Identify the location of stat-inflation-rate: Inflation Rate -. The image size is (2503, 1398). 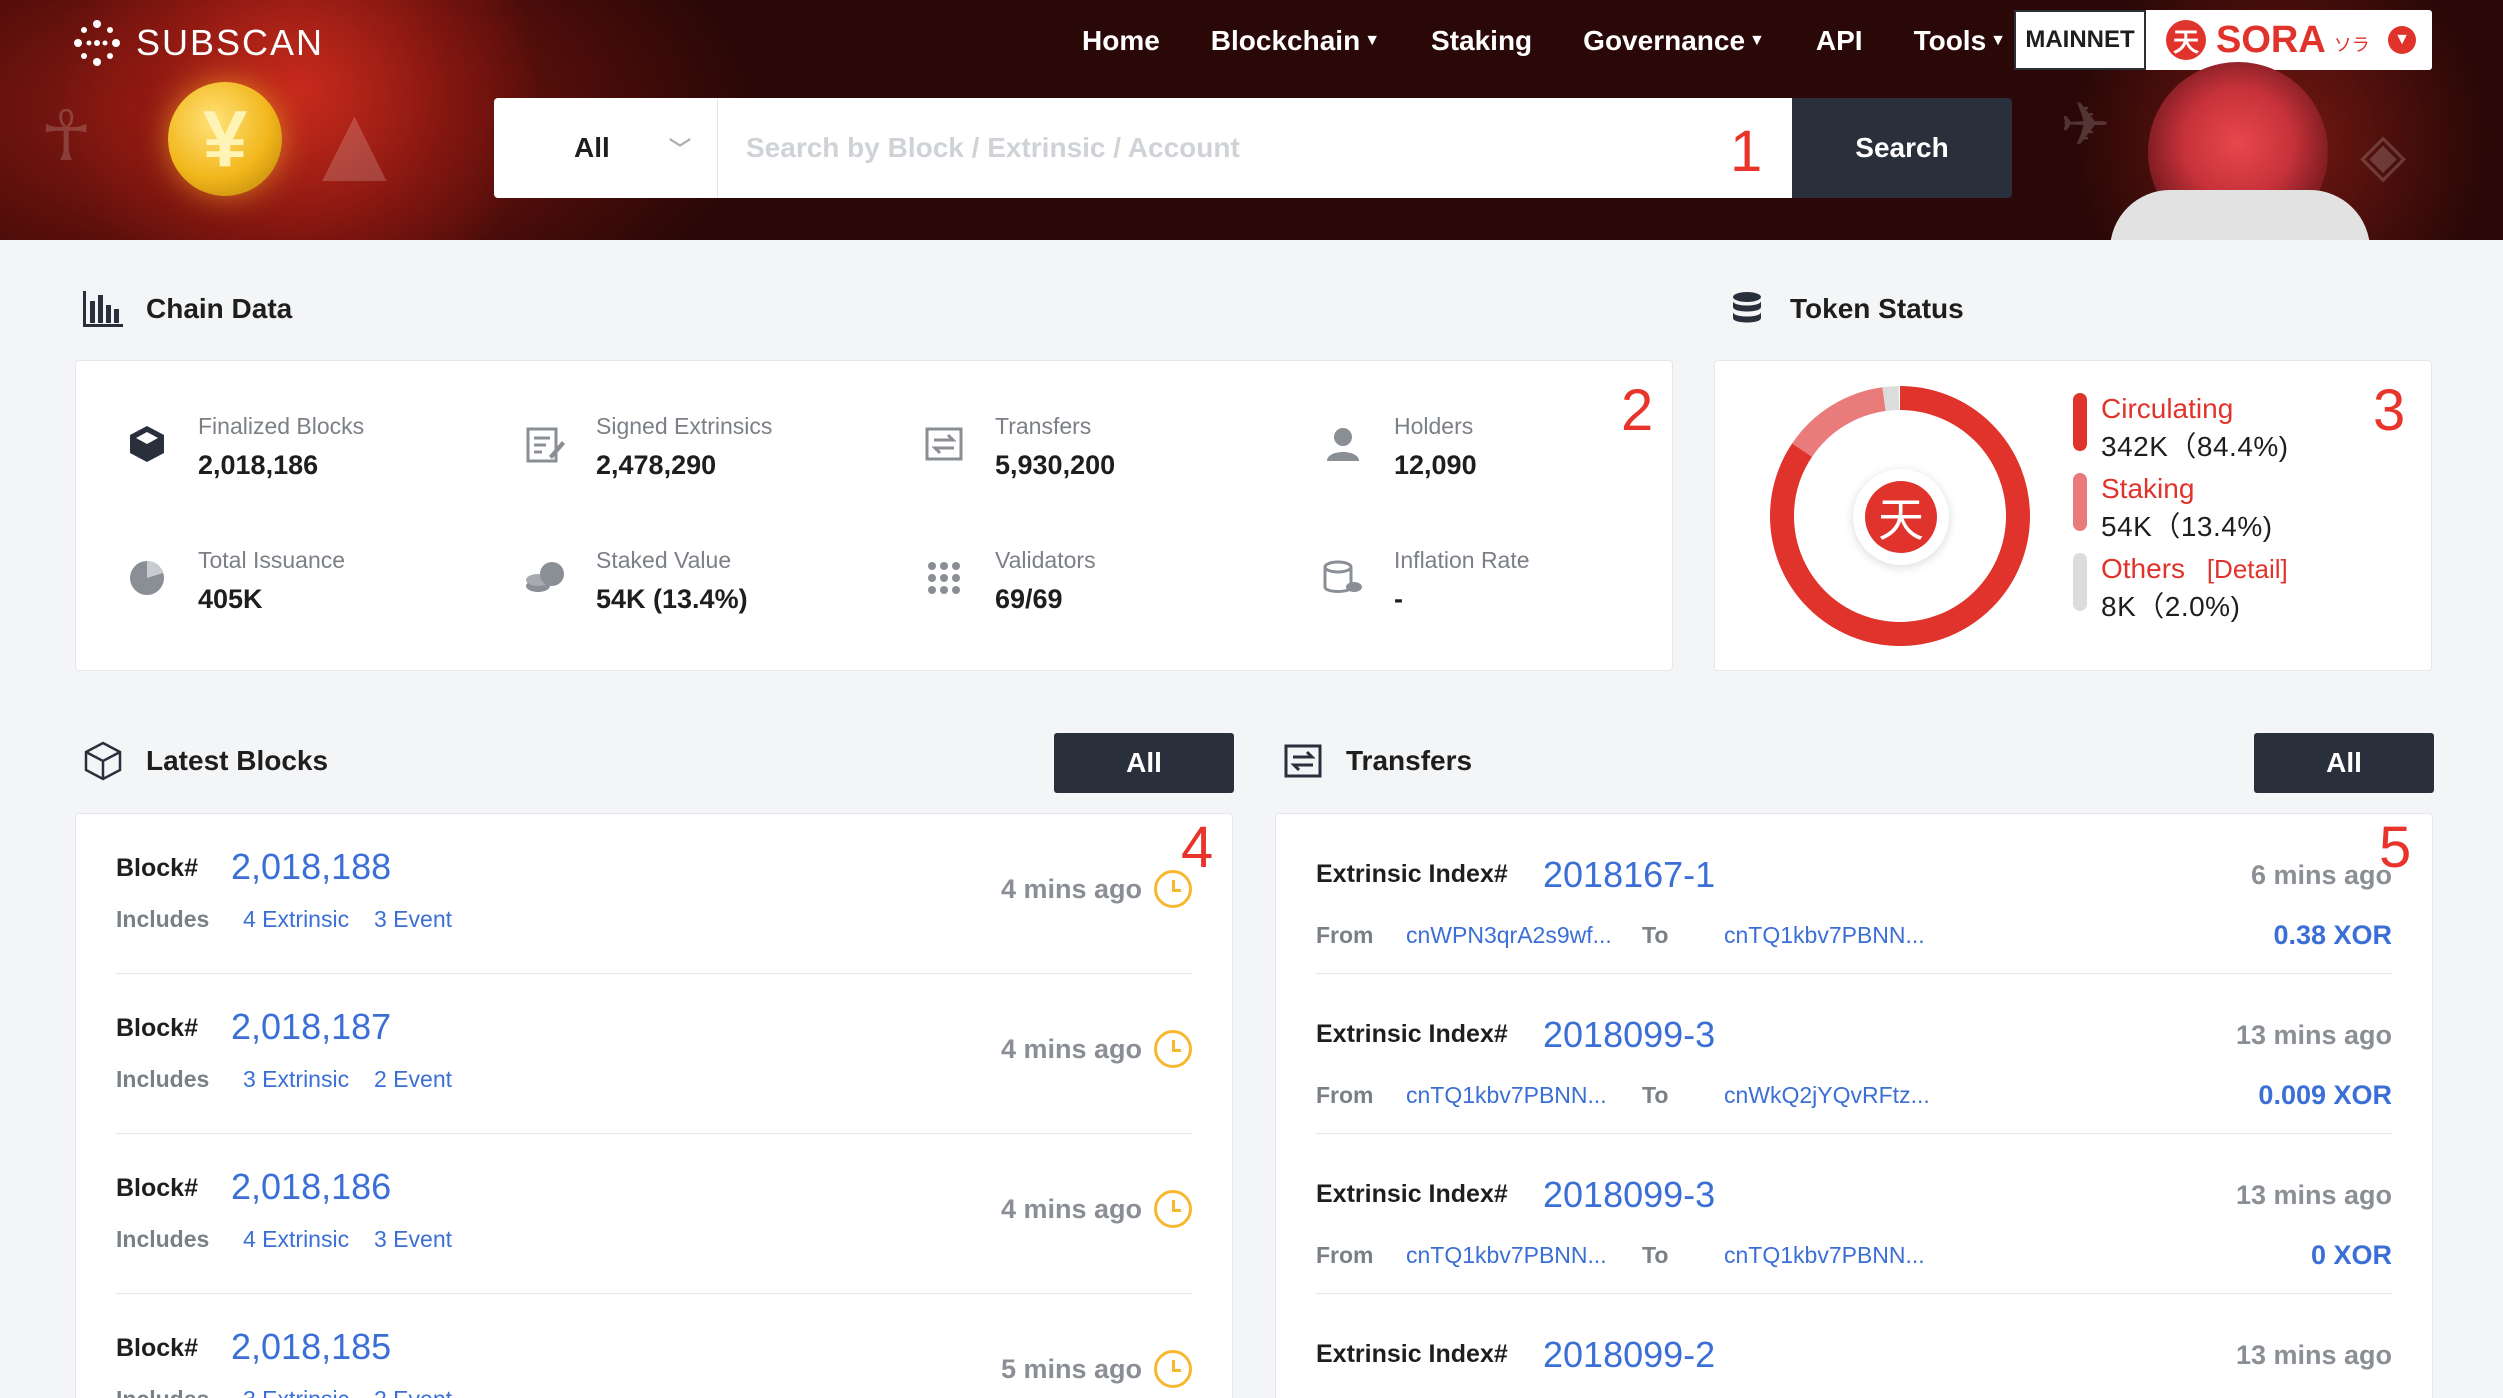
(1426, 581).